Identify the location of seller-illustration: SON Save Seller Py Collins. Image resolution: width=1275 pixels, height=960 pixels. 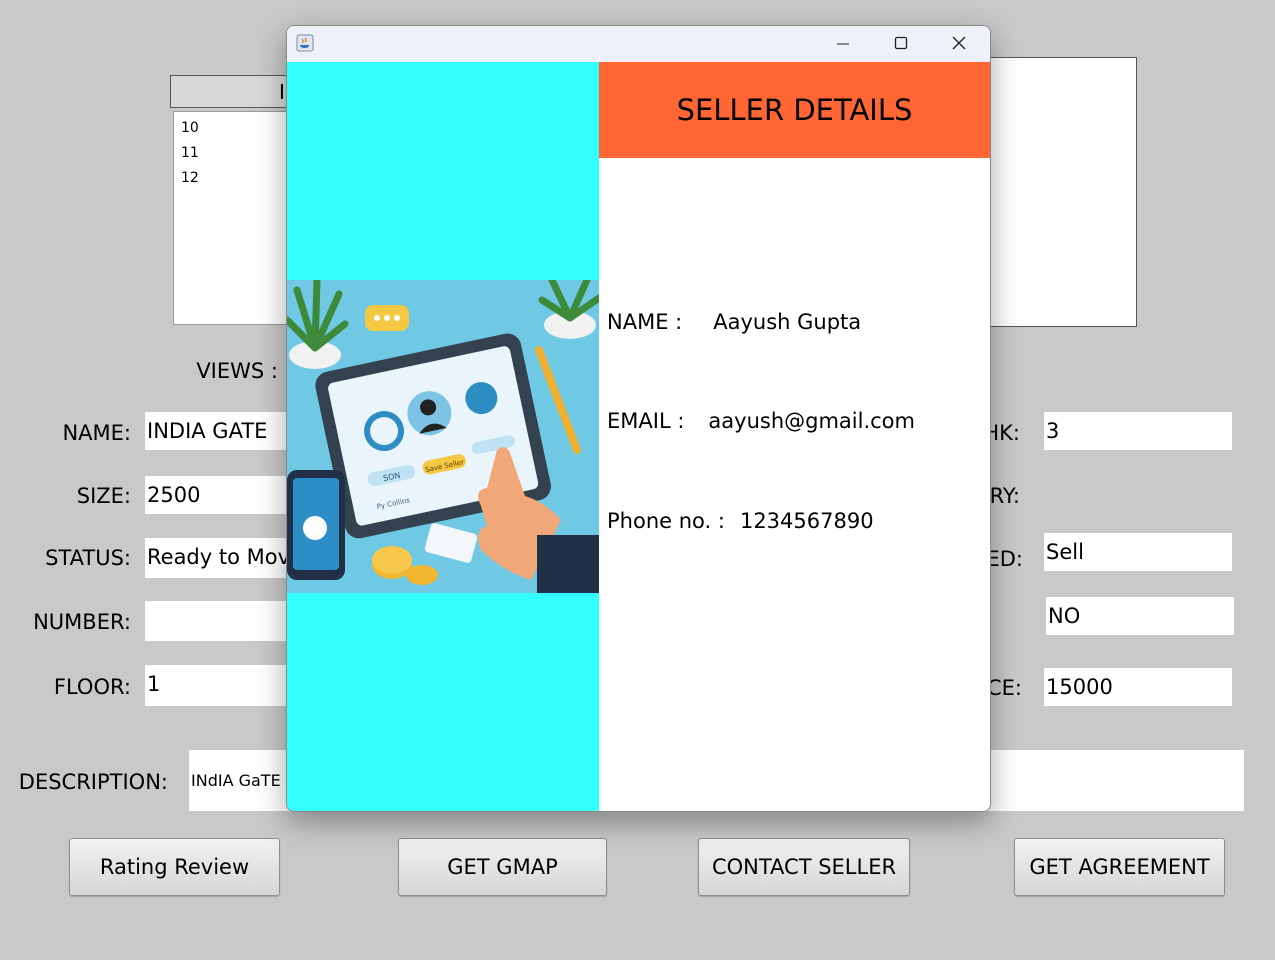
(443, 436).